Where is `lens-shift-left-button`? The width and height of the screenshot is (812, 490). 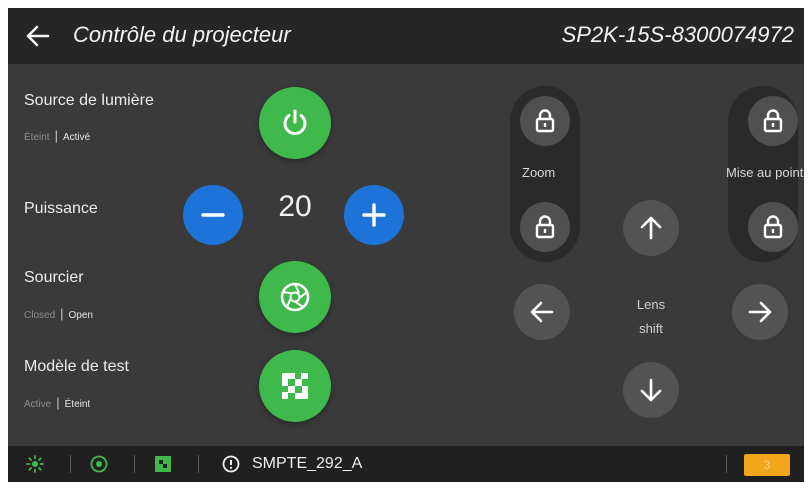
lens-shift-left-button is located at coordinates (542, 312).